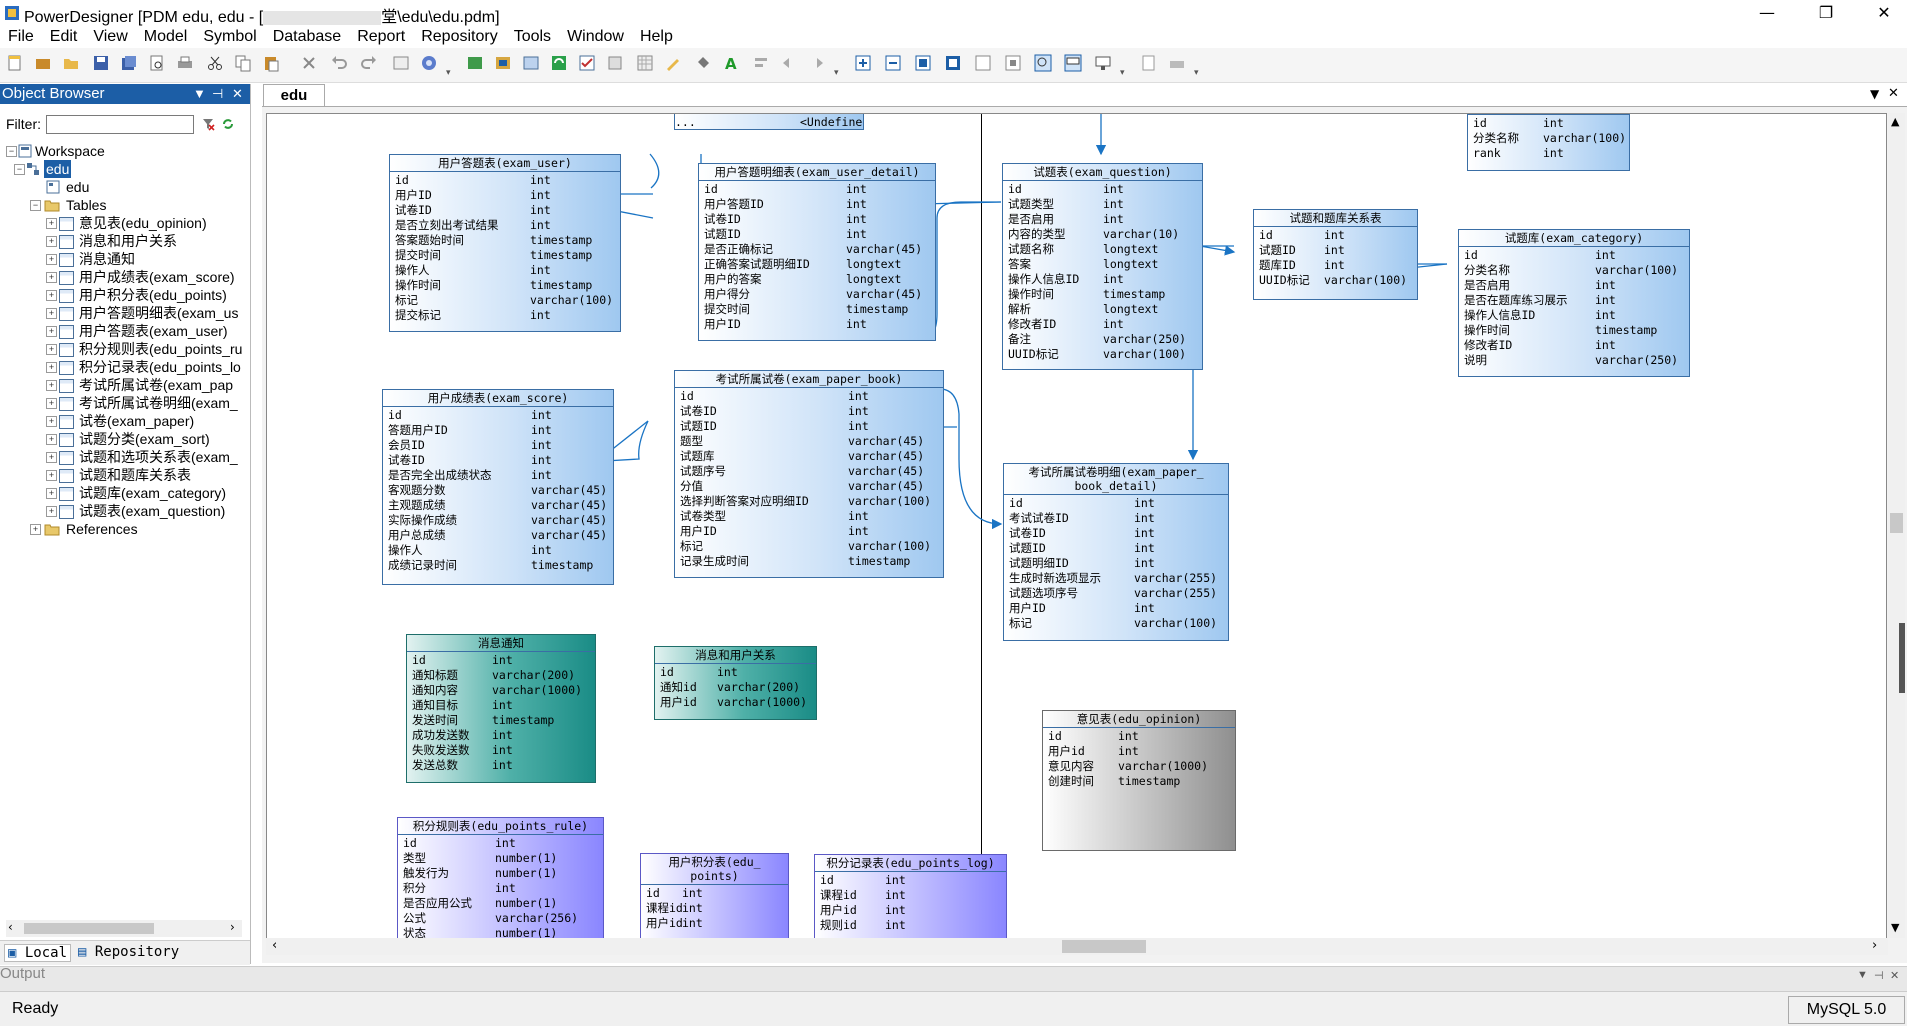 The image size is (1907, 1026). I want to click on column-row: 提交时间 timestamp, so click(817, 309).